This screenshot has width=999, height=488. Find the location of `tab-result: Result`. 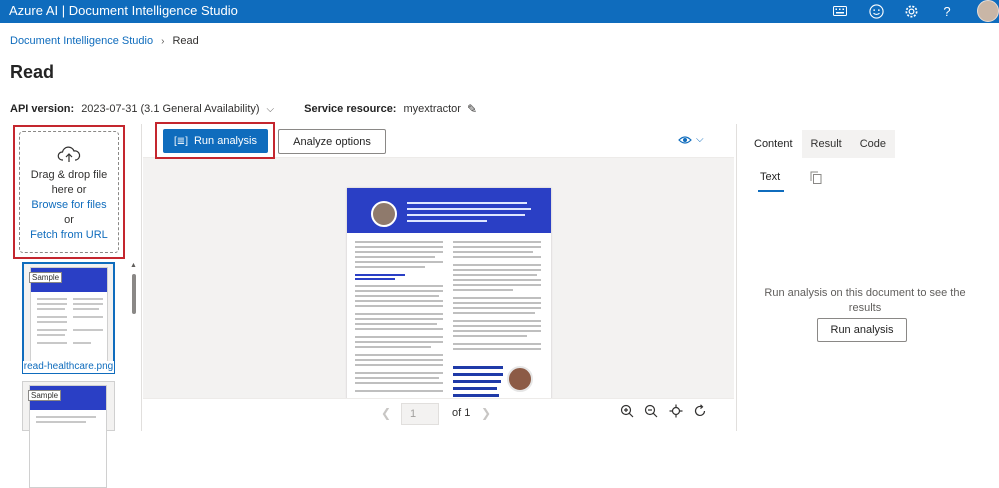

tab-result: Result is located at coordinates (826, 144).